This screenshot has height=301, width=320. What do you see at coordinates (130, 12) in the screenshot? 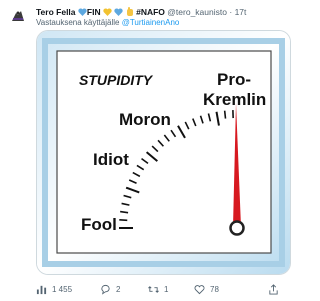
I see `hand-emoji` at bounding box center [130, 12].